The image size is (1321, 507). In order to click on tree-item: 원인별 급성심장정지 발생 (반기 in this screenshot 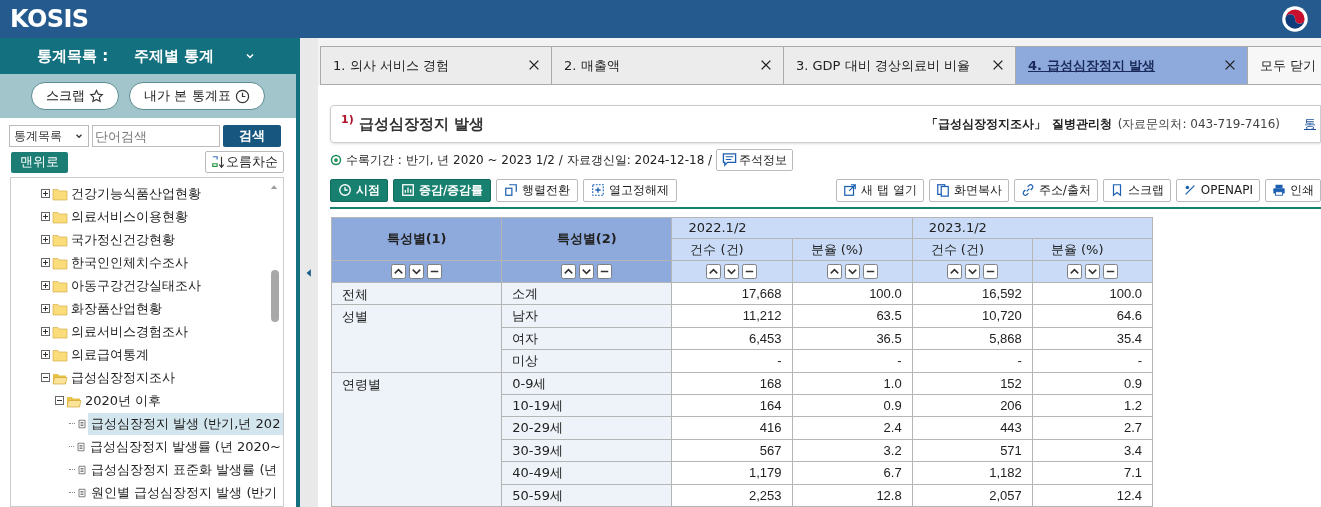, I will do `click(185, 492)`.